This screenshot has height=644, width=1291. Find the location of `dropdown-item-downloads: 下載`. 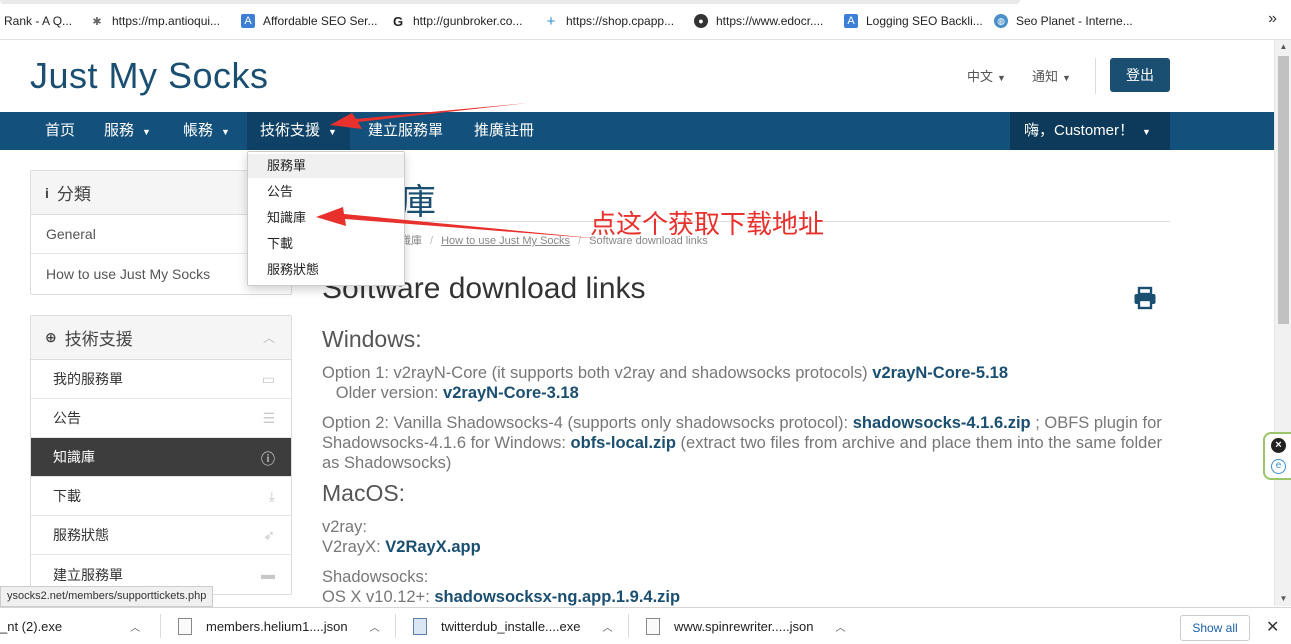

dropdown-item-downloads: 下載 is located at coordinates (326, 244).